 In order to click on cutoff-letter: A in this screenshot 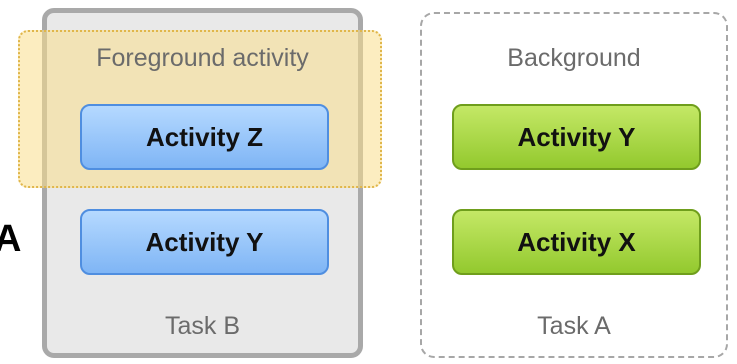, I will do `click(11, 239)`.